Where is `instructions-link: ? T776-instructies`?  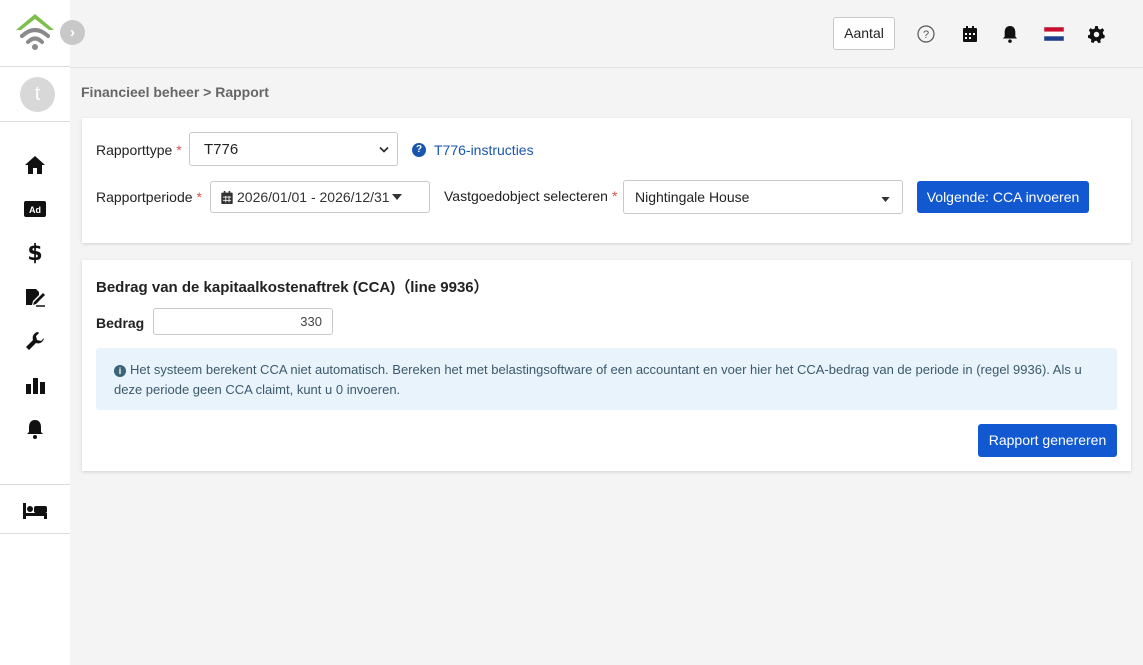 instructions-link: ? T776-instructies is located at coordinates (473, 150).